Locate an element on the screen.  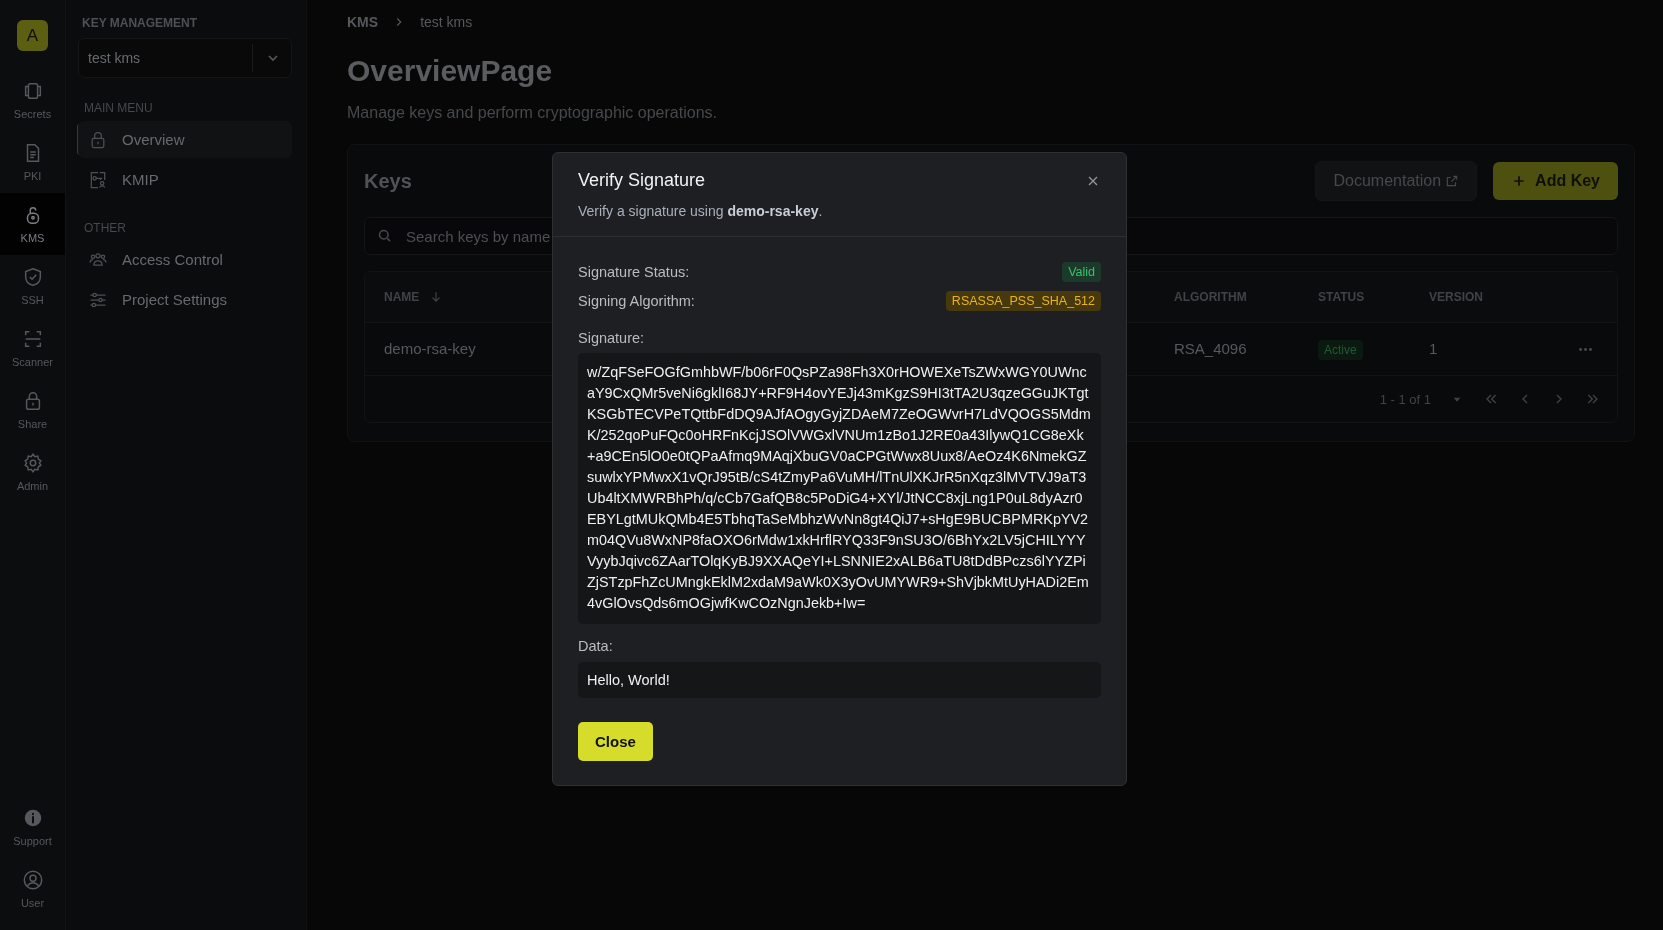
status-badge: Active is located at coordinates (1340, 350).